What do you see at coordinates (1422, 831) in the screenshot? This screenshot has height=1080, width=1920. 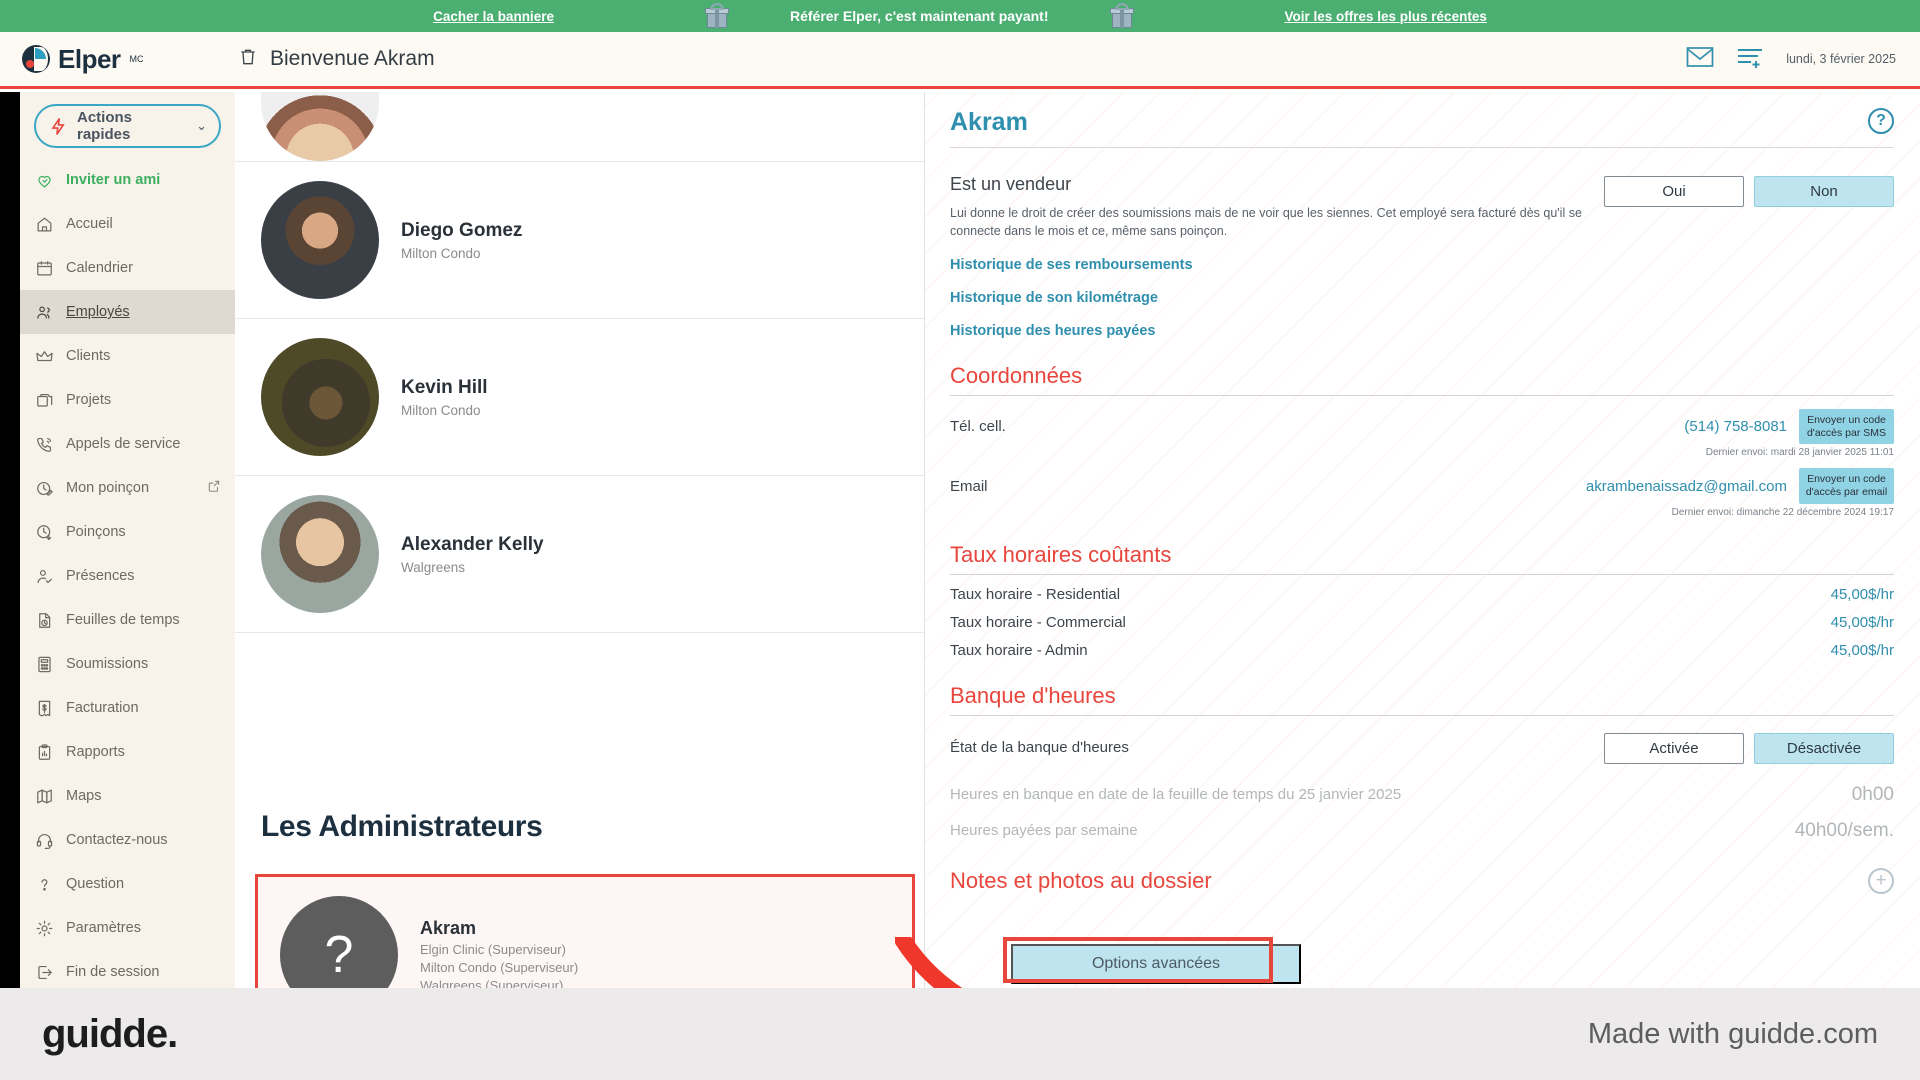 I see `weekly-hours-row: Heures payées par semaine 40h00/sem.` at bounding box center [1422, 831].